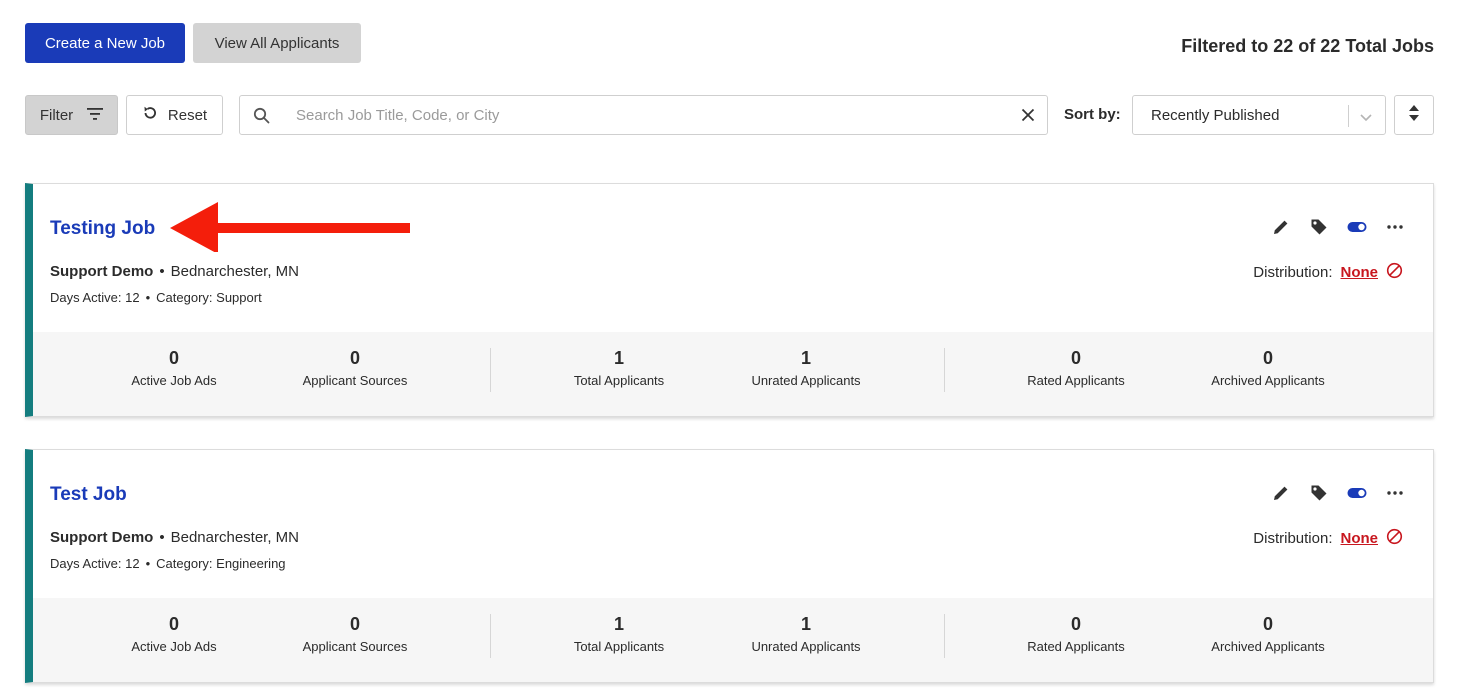 This screenshot has height=690, width=1467. What do you see at coordinates (150, 115) in the screenshot?
I see `reset-icon` at bounding box center [150, 115].